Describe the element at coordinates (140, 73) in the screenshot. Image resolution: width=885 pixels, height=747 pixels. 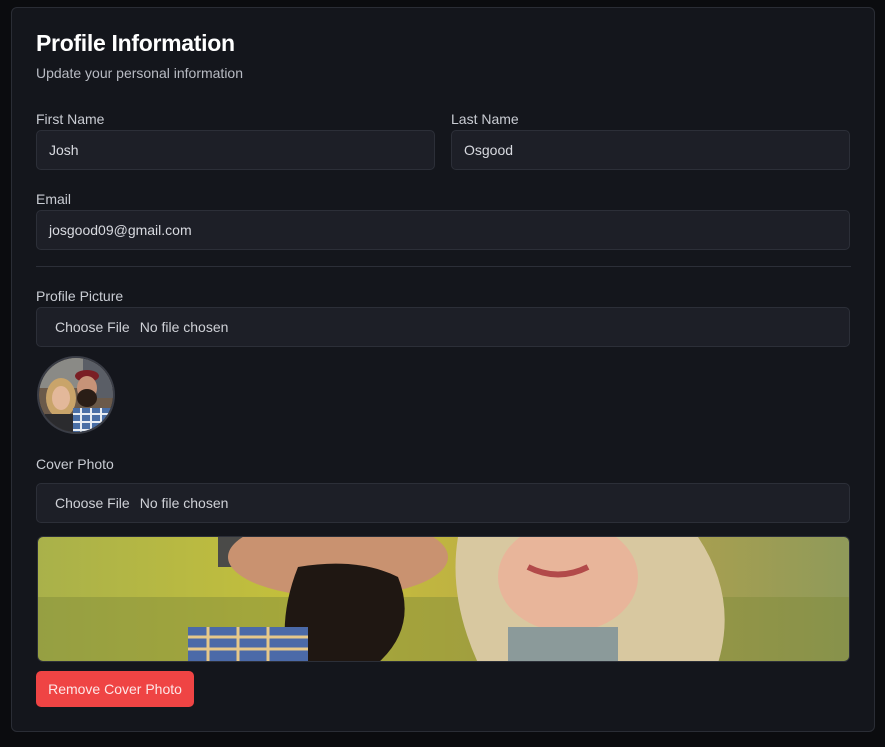
I see `page-subtitle: Update your personal information` at that location.